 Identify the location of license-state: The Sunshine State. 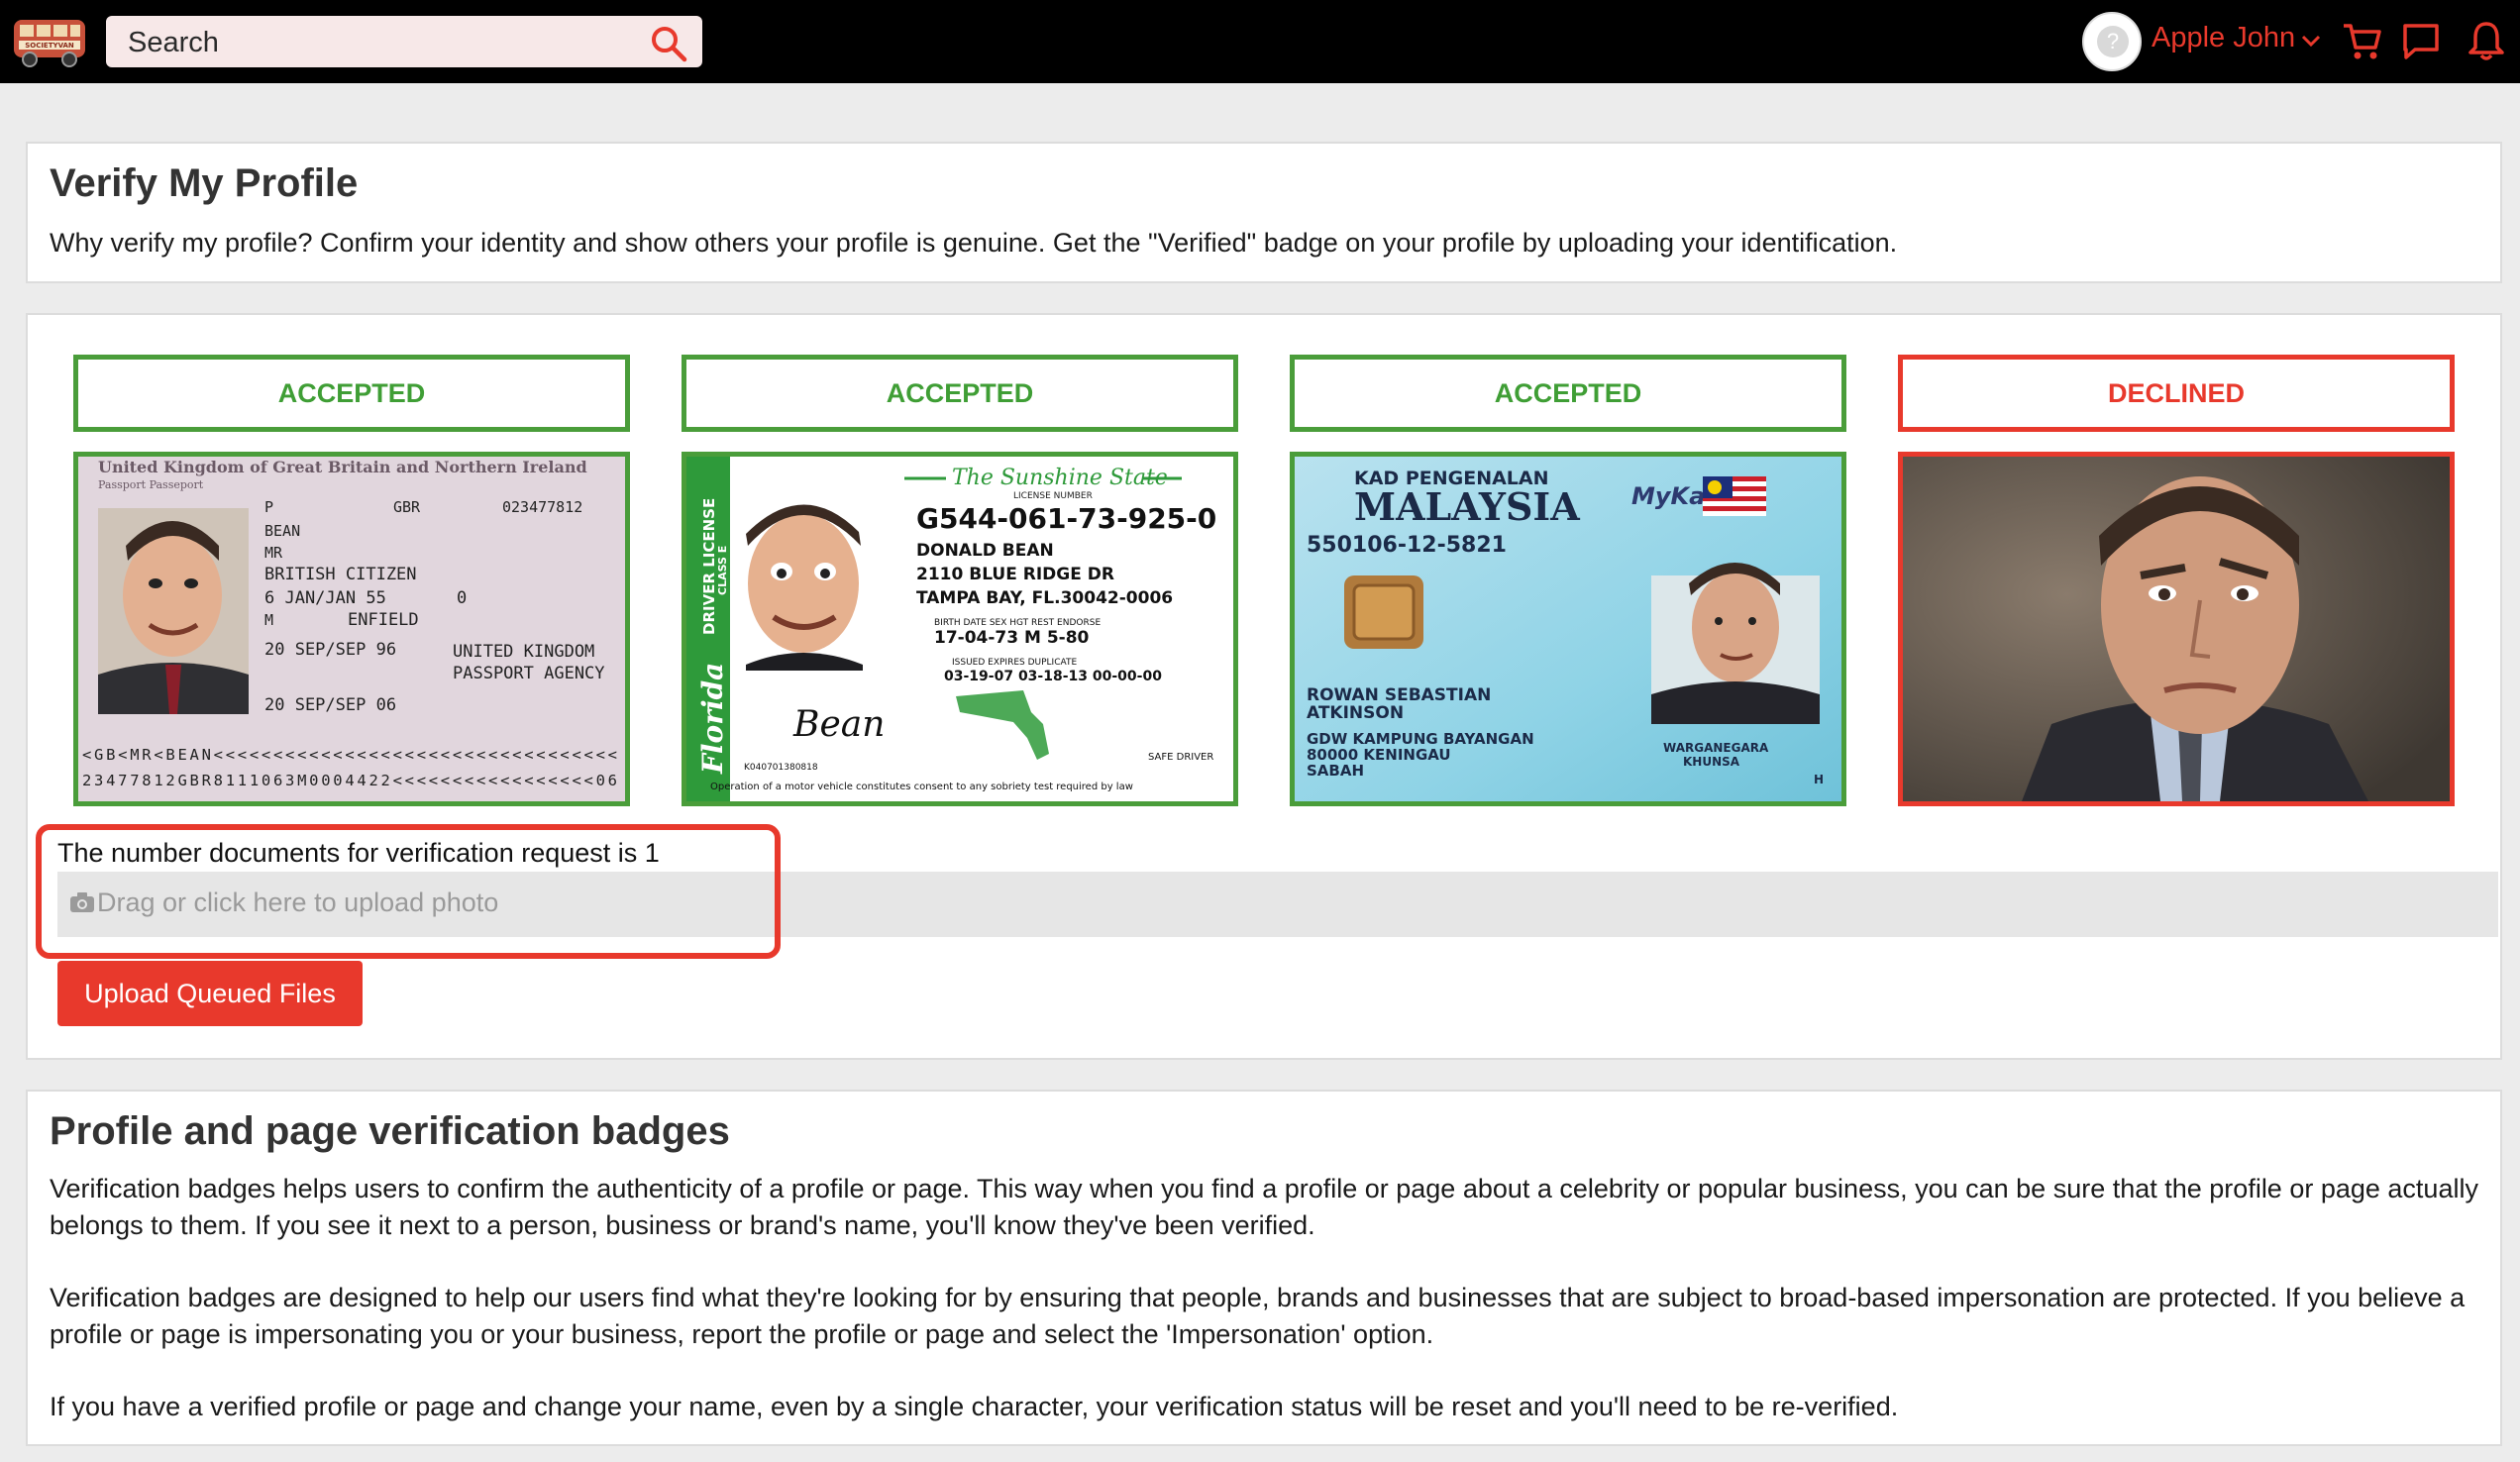
(1060, 478).